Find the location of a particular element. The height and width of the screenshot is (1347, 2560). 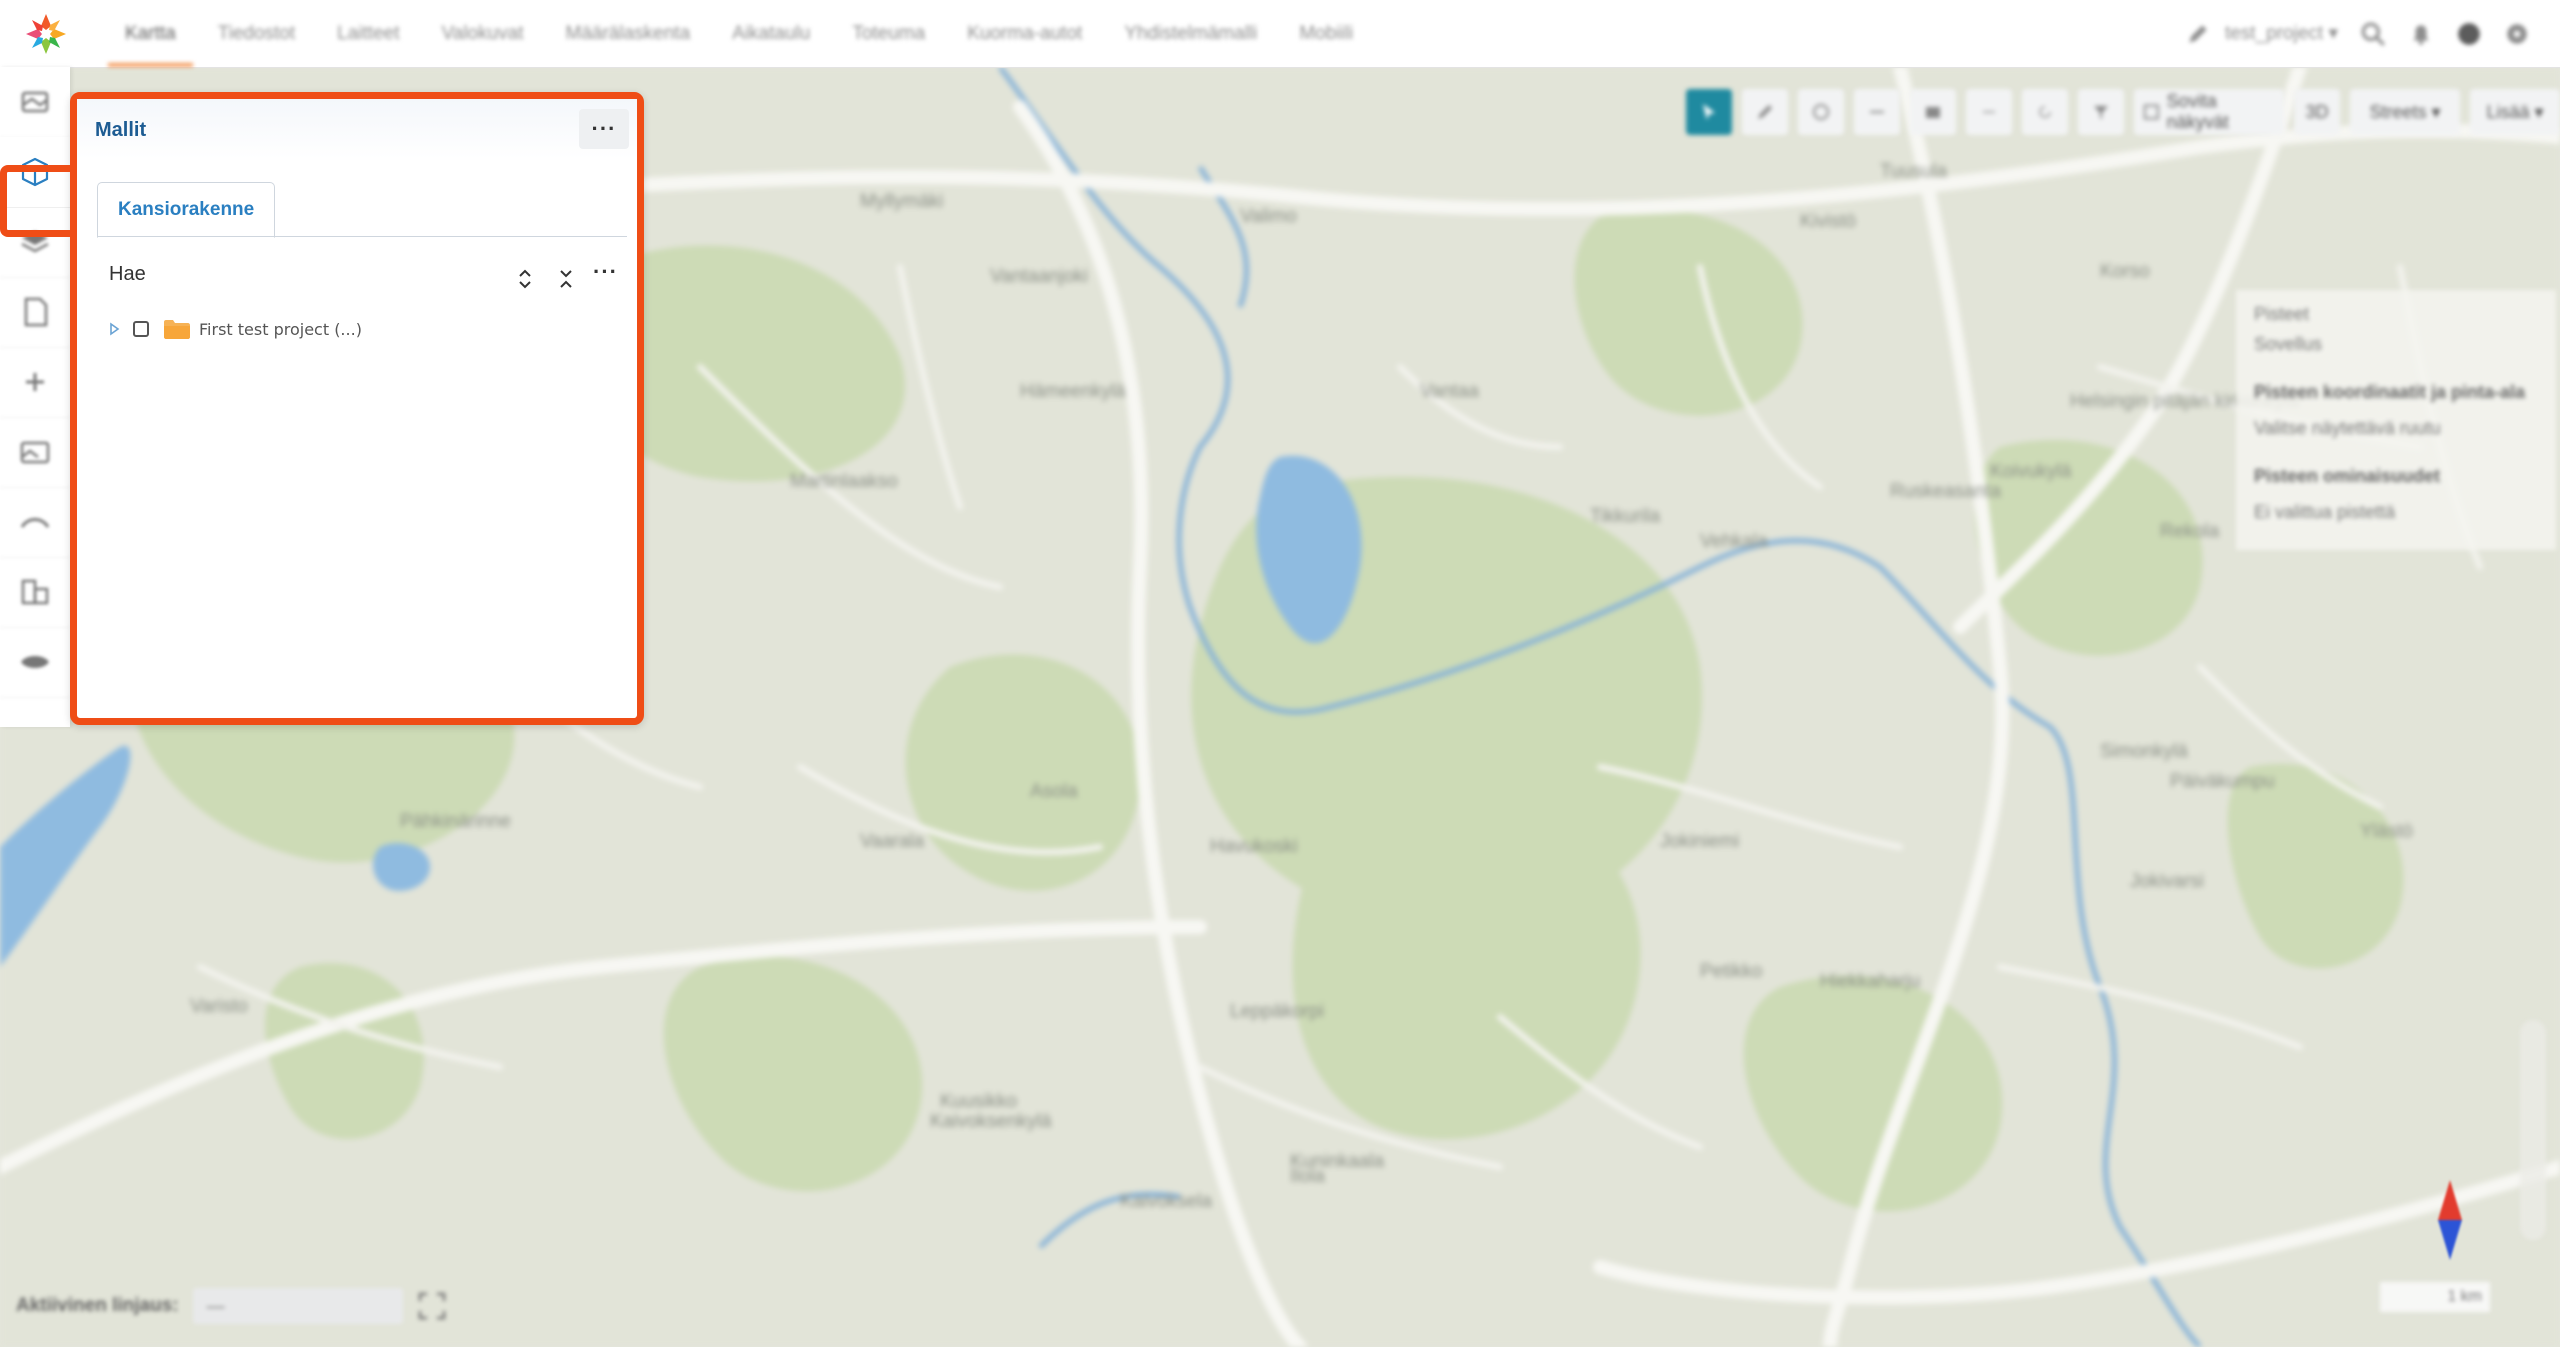

place-label: Ilola is located at coordinates (1307, 1176).